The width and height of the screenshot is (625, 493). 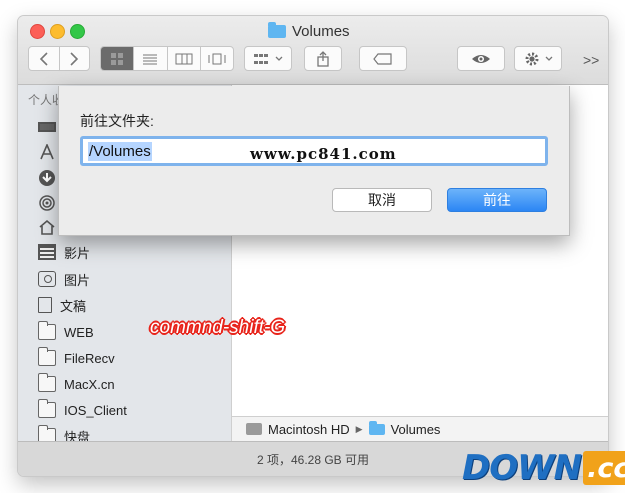 What do you see at coordinates (77, 31) in the screenshot?
I see `zoom-window-button` at bounding box center [77, 31].